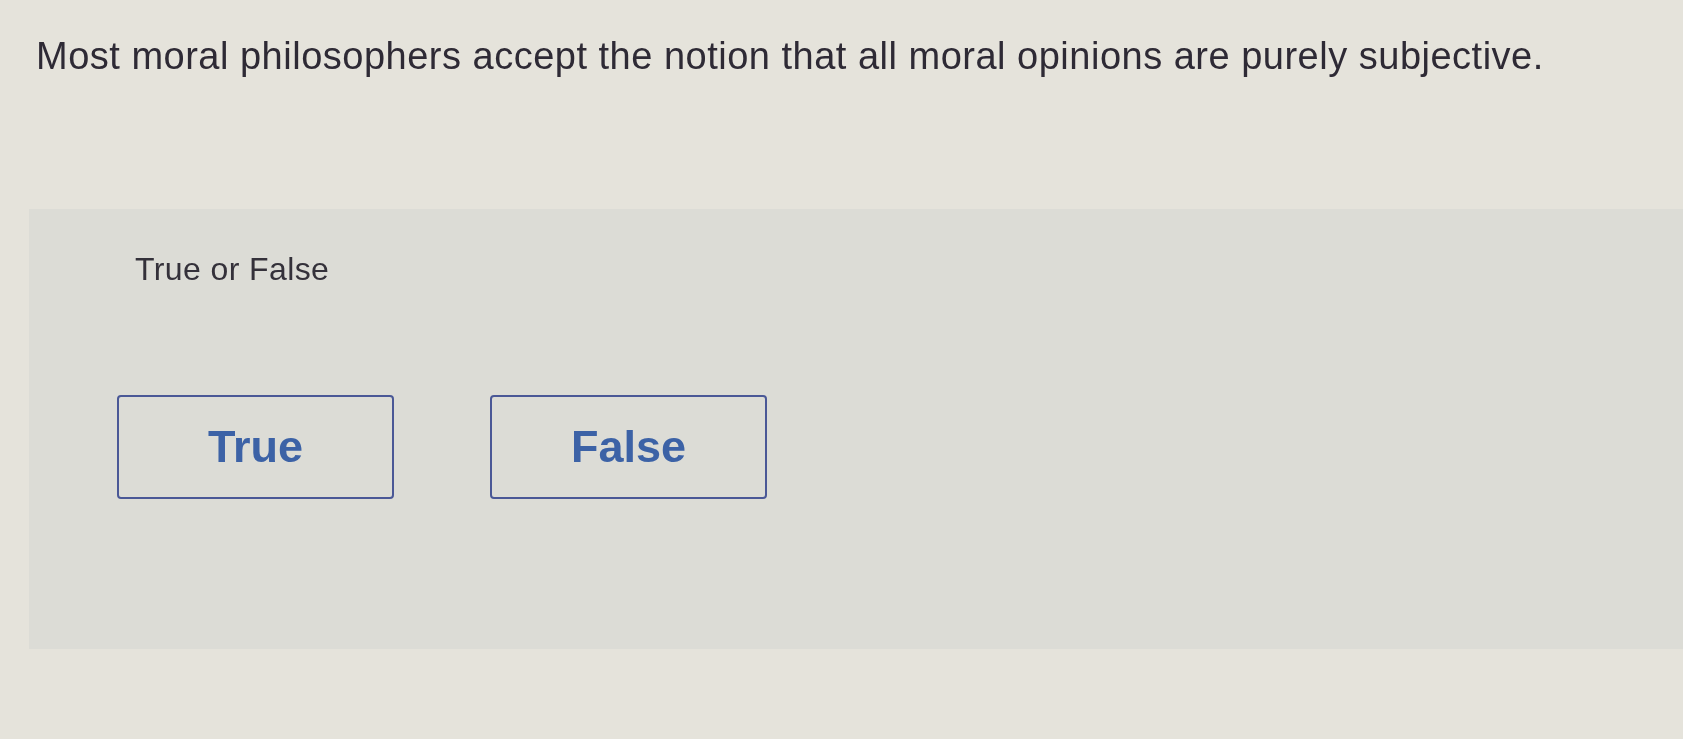  Describe the element at coordinates (628, 447) in the screenshot. I see `answer-option-button: False` at that location.